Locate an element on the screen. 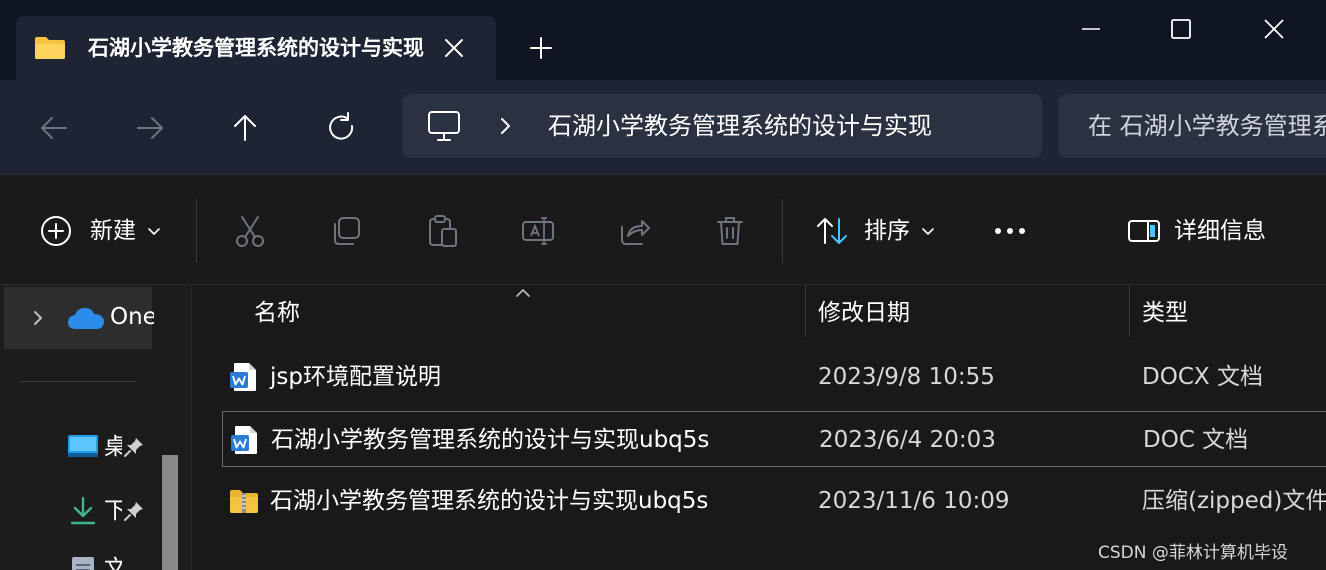 This screenshot has height=570, width=1326. copy-icon is located at coordinates (346, 231).